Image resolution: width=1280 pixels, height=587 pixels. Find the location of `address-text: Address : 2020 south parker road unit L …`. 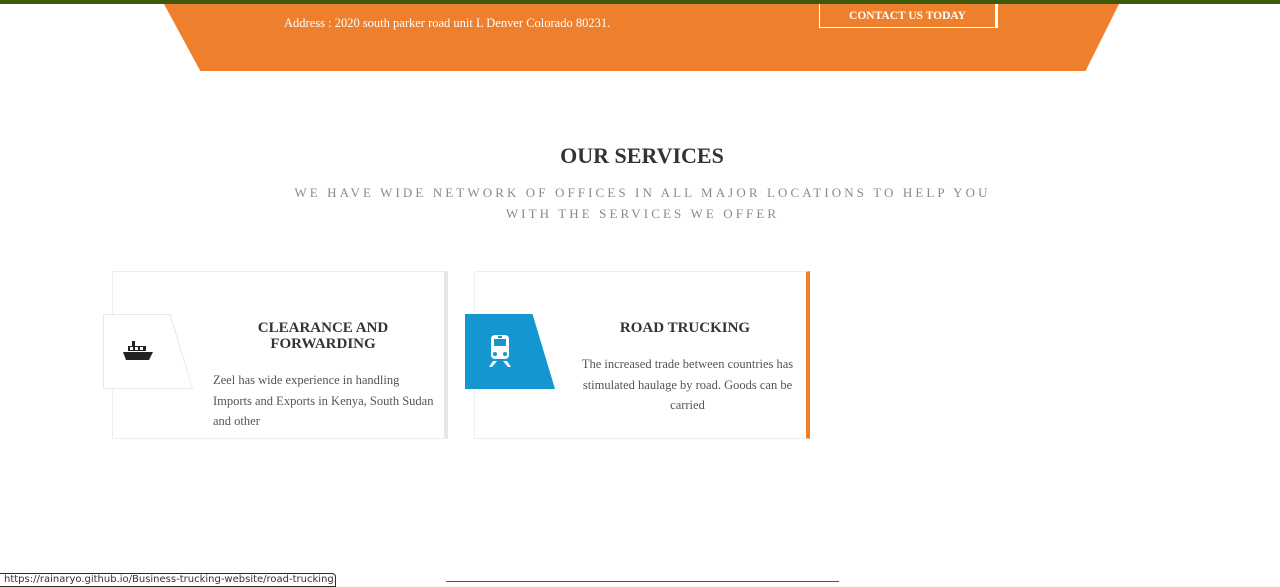

address-text: Address : 2020 south parker road unit L … is located at coordinates (447, 23).